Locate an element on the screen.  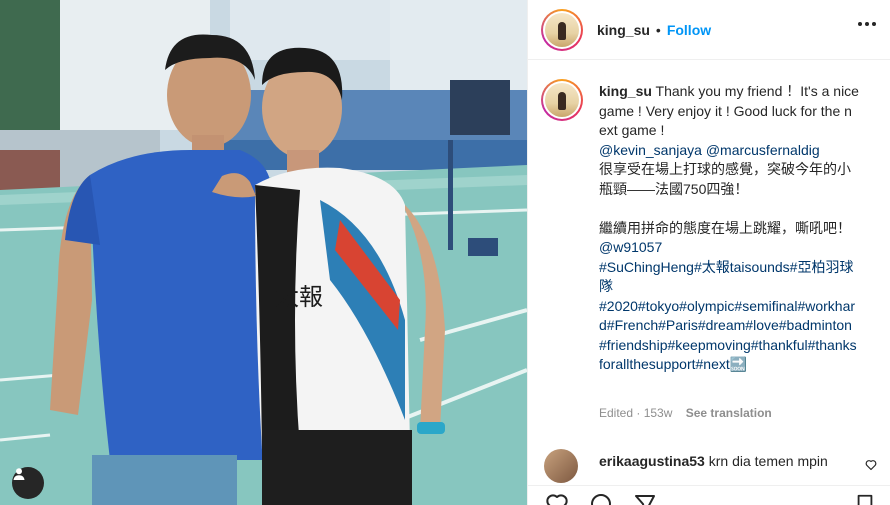
follow-button: Follow is located at coordinates (689, 30).